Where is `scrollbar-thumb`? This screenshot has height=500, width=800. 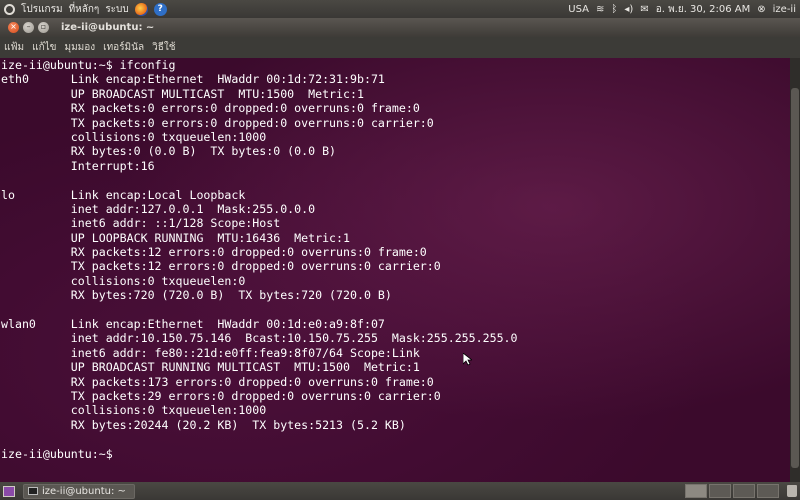 scrollbar-thumb is located at coordinates (795, 278).